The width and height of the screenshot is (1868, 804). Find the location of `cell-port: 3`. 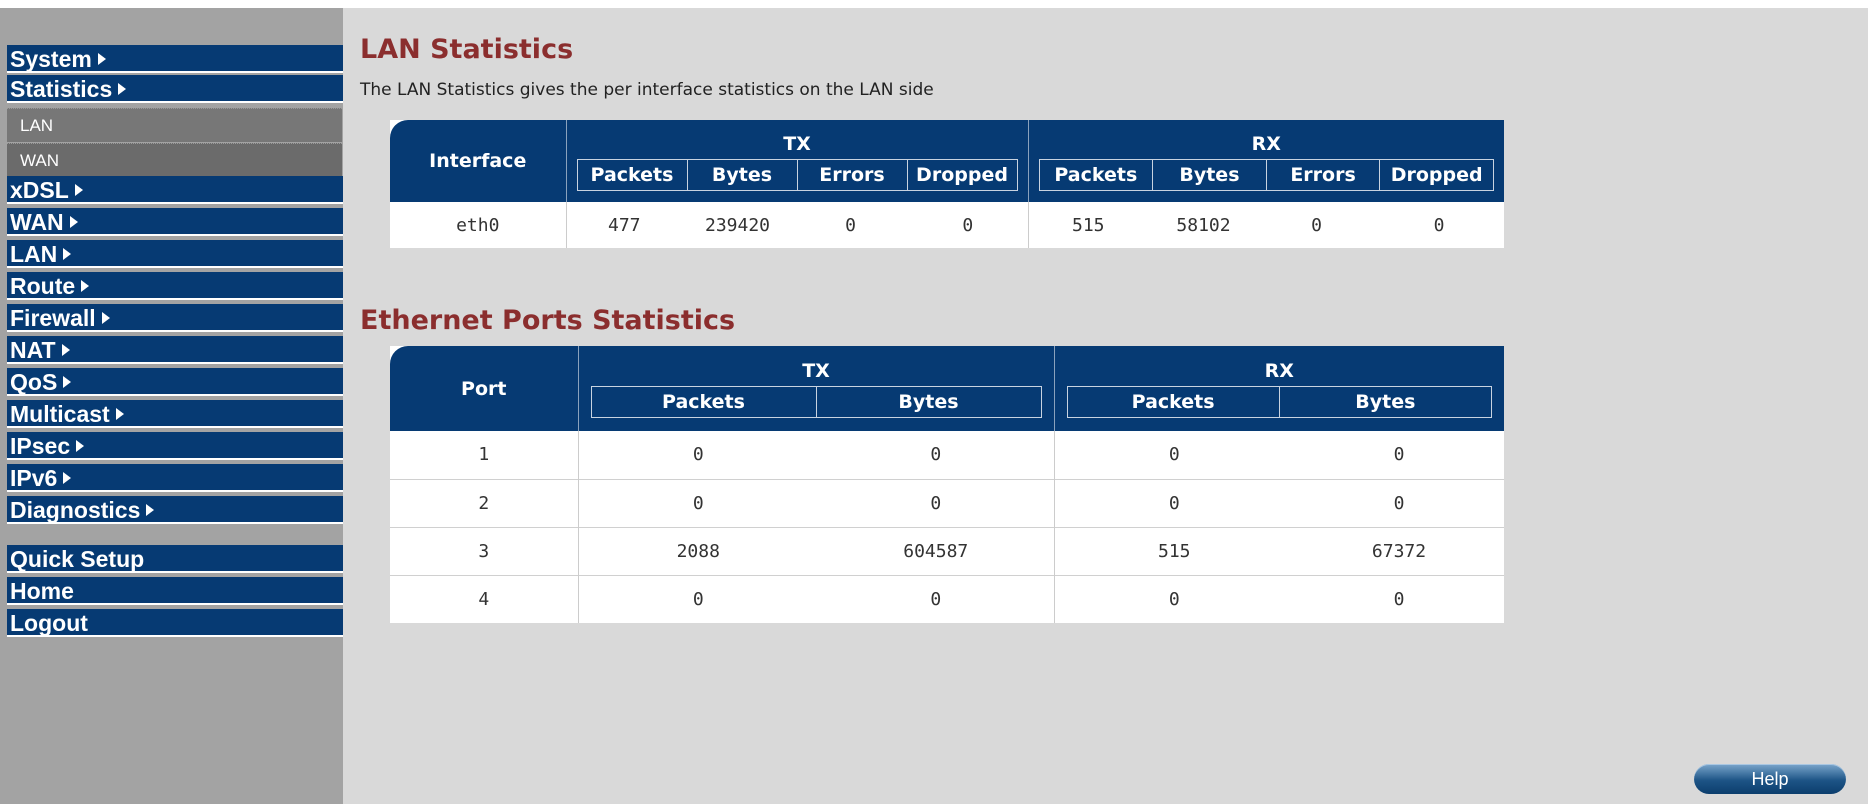

cell-port: 3 is located at coordinates (484, 551).